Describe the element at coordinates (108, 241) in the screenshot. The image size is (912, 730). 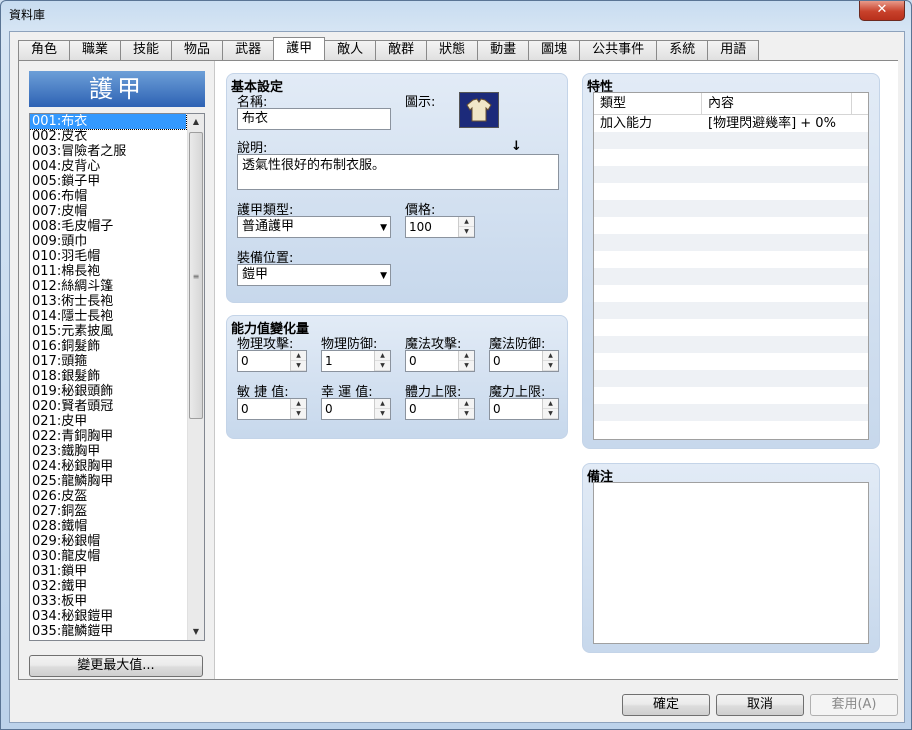
I see `list-item: 009:頭巾` at that location.